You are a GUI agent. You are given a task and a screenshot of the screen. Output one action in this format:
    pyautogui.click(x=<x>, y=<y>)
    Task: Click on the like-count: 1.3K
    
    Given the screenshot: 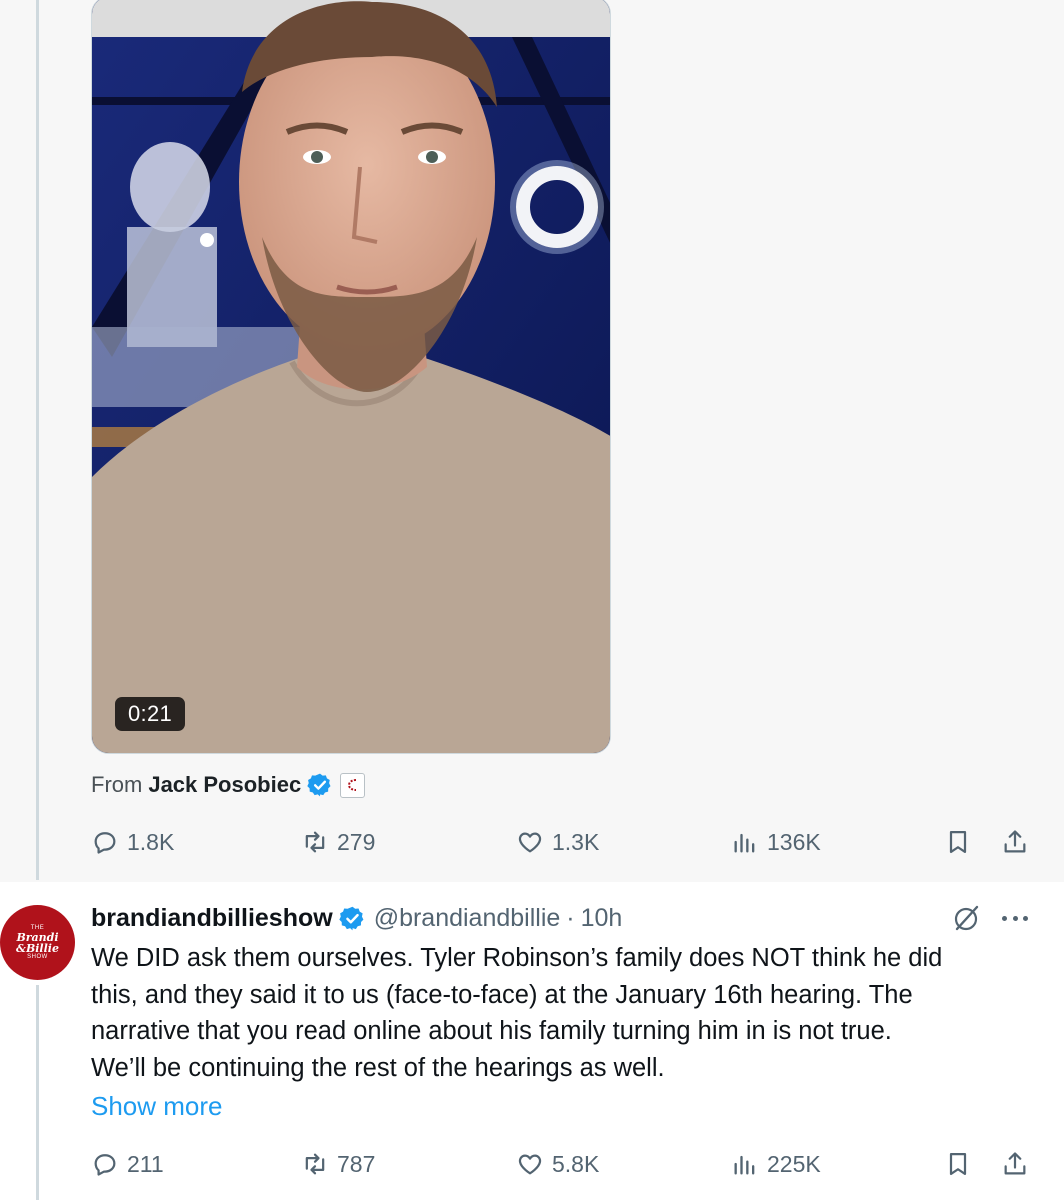 What is the action you would take?
    pyautogui.click(x=576, y=841)
    